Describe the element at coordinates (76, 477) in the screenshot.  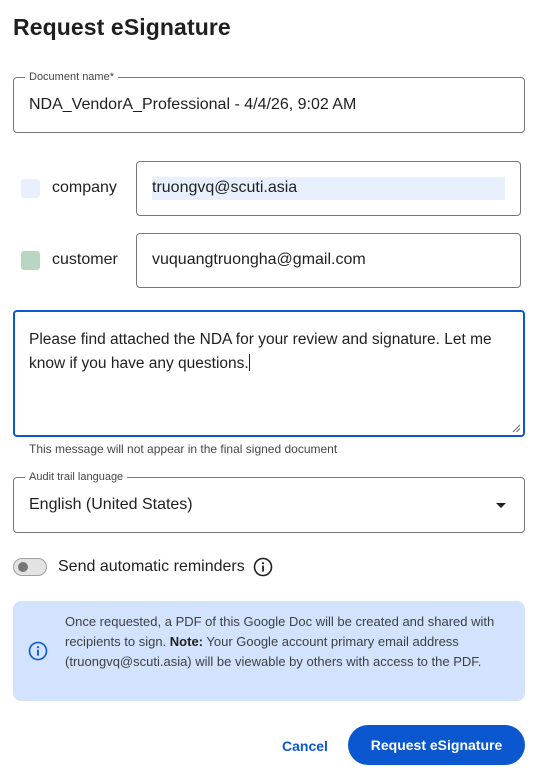
I see `audit-trail-language-label: Audit trail language` at that location.